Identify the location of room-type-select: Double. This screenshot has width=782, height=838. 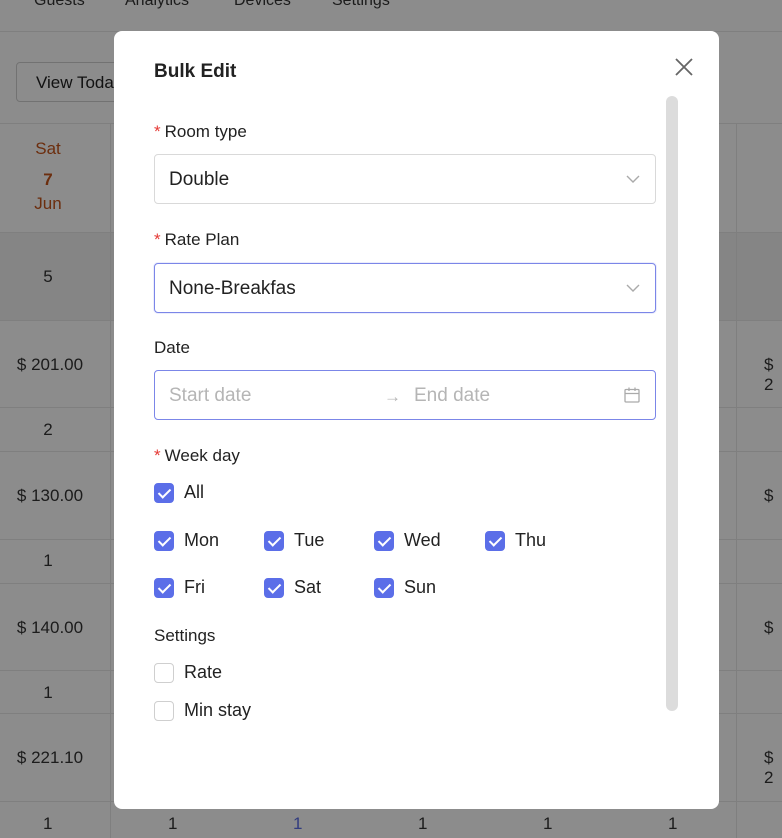
(405, 179).